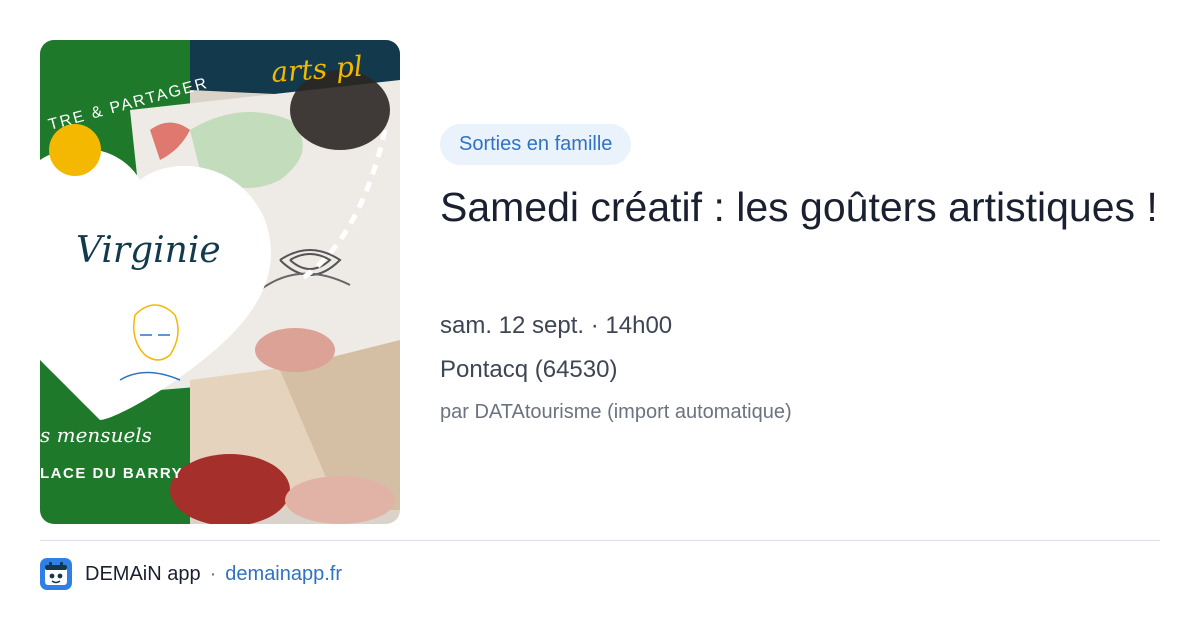 The width and height of the screenshot is (1200, 630). Describe the element at coordinates (56, 574) in the screenshot. I see `demain-app-icon` at that location.